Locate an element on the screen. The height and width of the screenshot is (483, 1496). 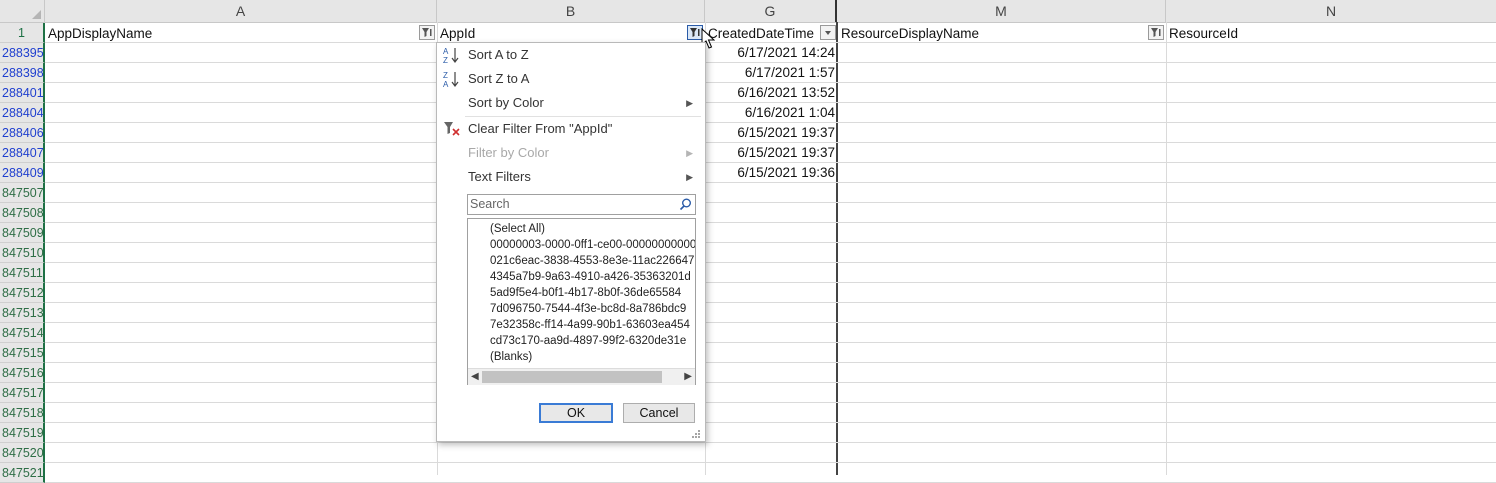
sort-a-to-z-item: A Z Sort A to Z is located at coordinates (570, 55).